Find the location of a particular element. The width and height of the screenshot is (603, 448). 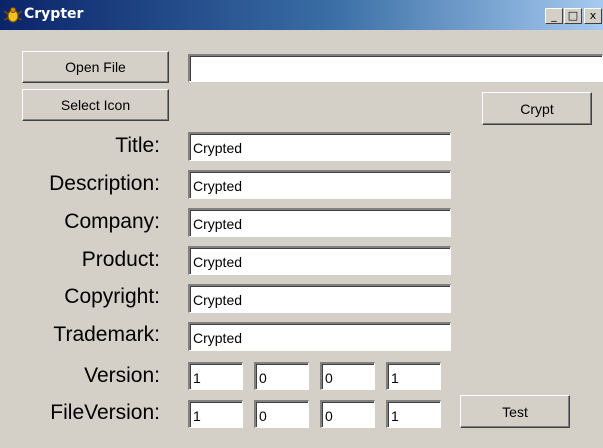

window-title: Crypter is located at coordinates (54, 14).